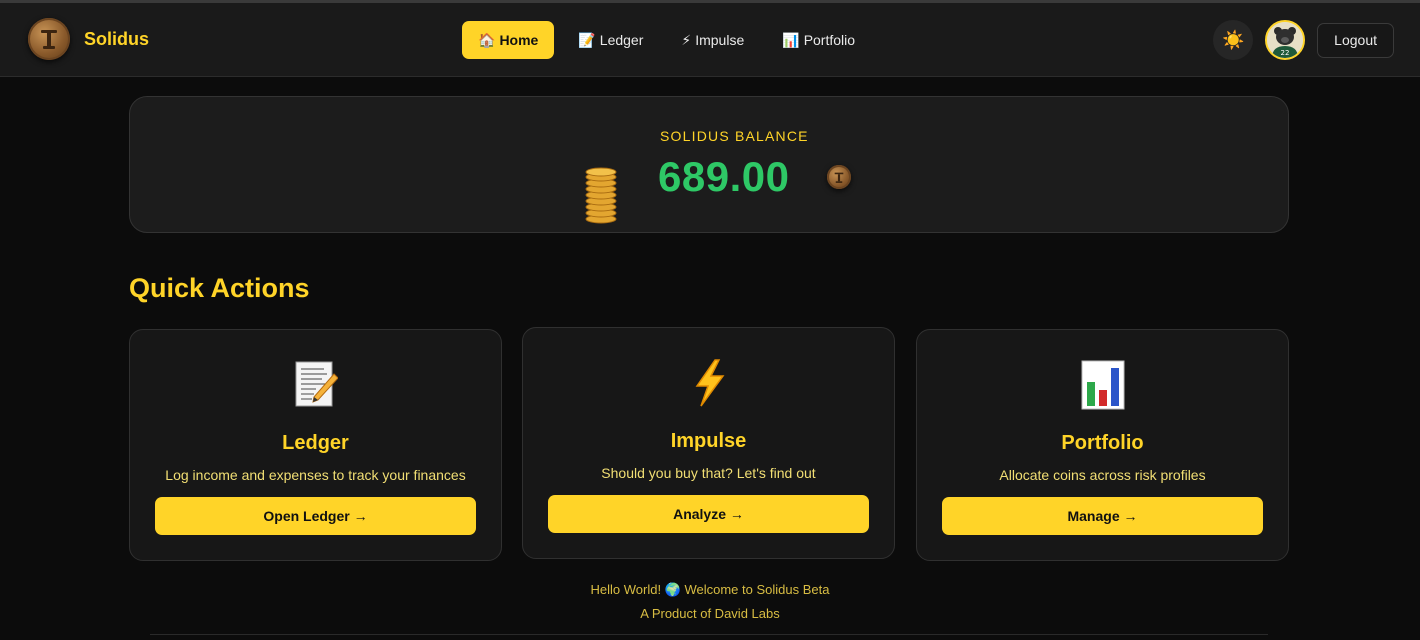  Describe the element at coordinates (791, 39) in the screenshot. I see `bar-chart-icon: 📊` at that location.